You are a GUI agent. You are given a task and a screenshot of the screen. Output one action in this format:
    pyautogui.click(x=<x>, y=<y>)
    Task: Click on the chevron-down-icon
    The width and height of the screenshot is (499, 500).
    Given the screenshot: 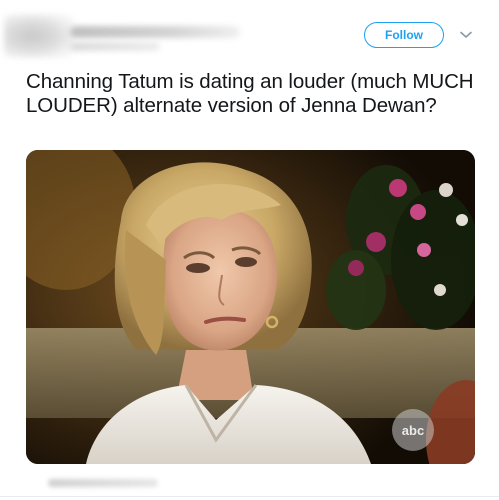 What is the action you would take?
    pyautogui.click(x=466, y=35)
    